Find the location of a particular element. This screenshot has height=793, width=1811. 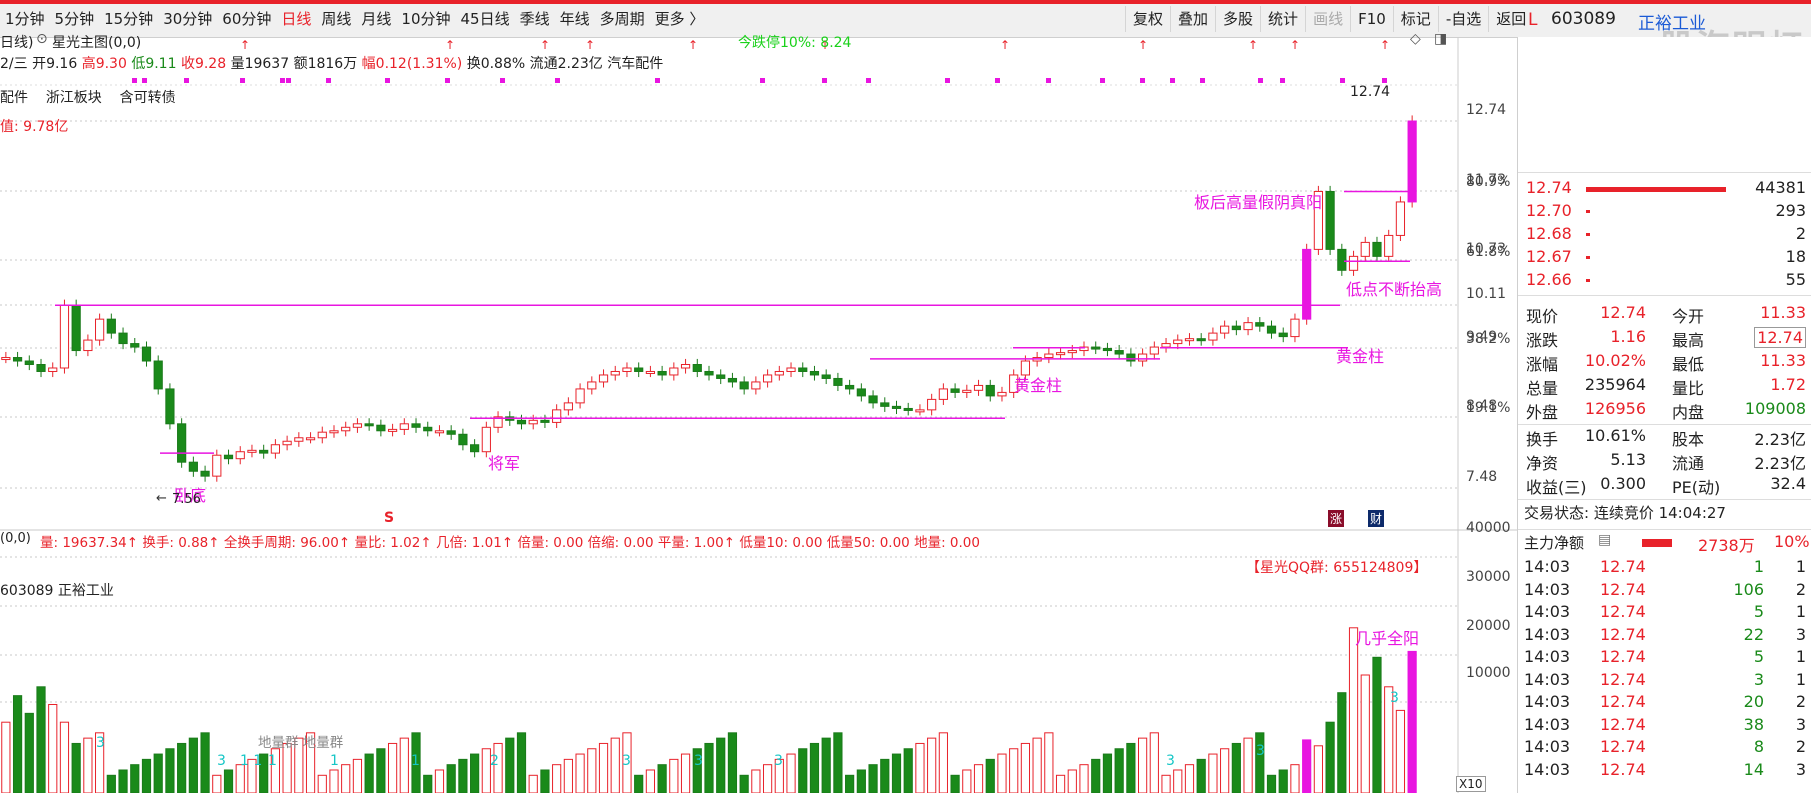

period-tab-12: 多周期 is located at coordinates (622, 19).